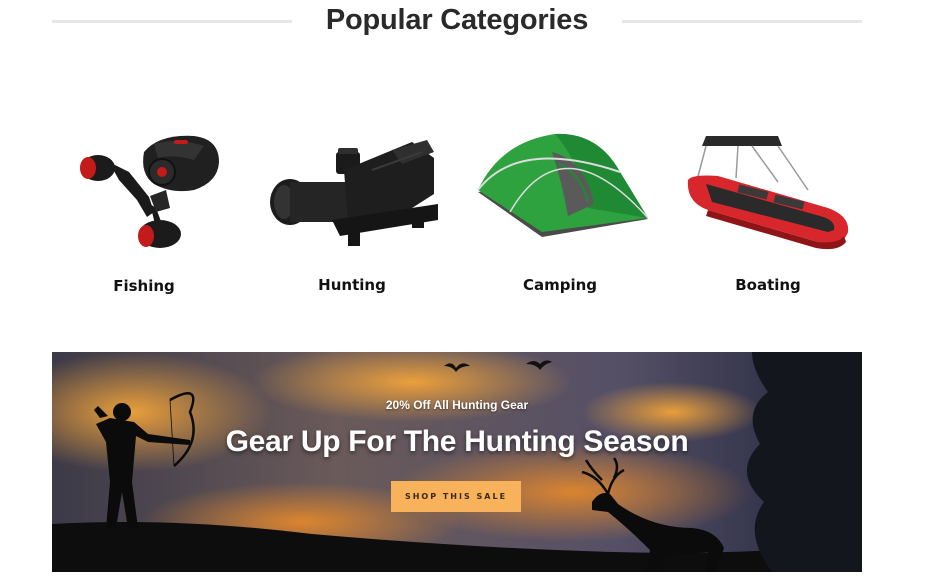 This screenshot has width=933, height=579. I want to click on category-label-camping: Camping, so click(560, 285).